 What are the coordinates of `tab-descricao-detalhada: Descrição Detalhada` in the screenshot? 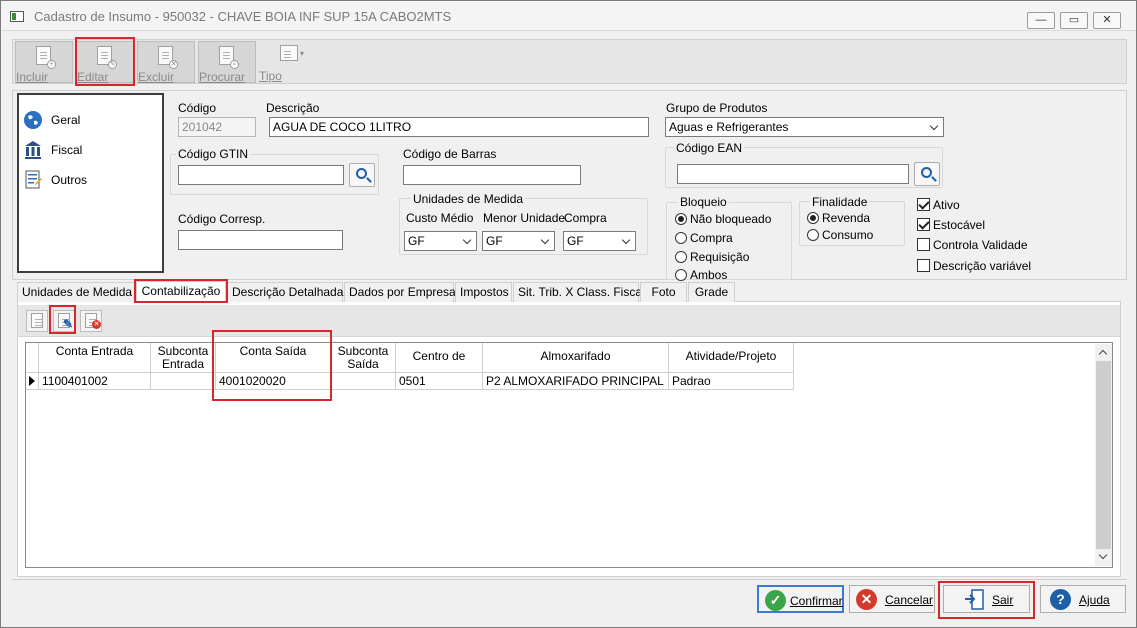 It's located at (285, 292).